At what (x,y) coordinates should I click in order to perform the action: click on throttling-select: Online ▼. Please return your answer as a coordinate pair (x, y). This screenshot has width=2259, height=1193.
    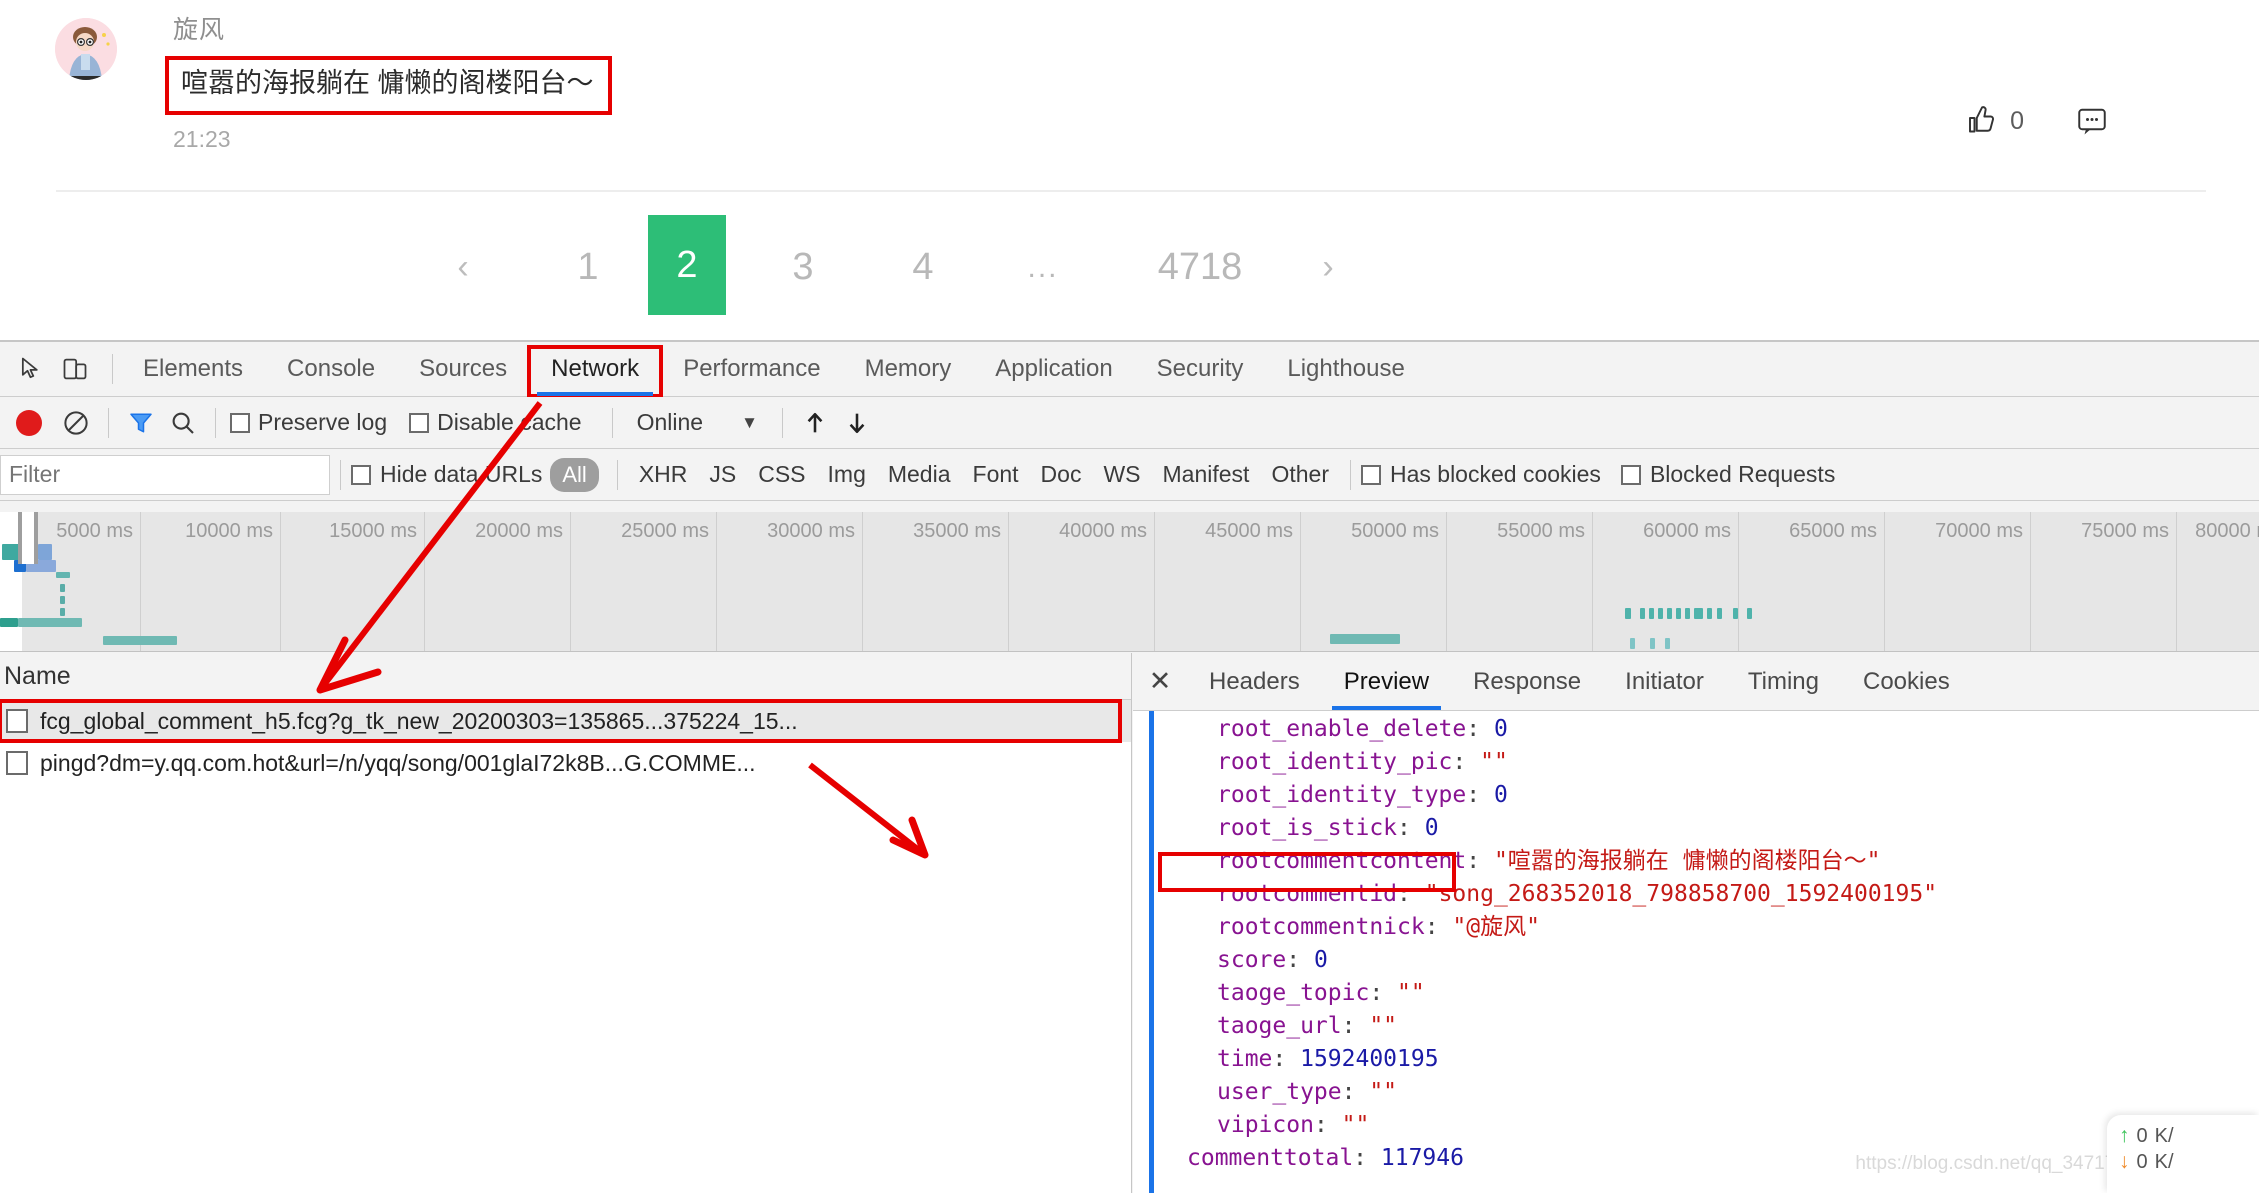
    Looking at the image, I should click on (697, 422).